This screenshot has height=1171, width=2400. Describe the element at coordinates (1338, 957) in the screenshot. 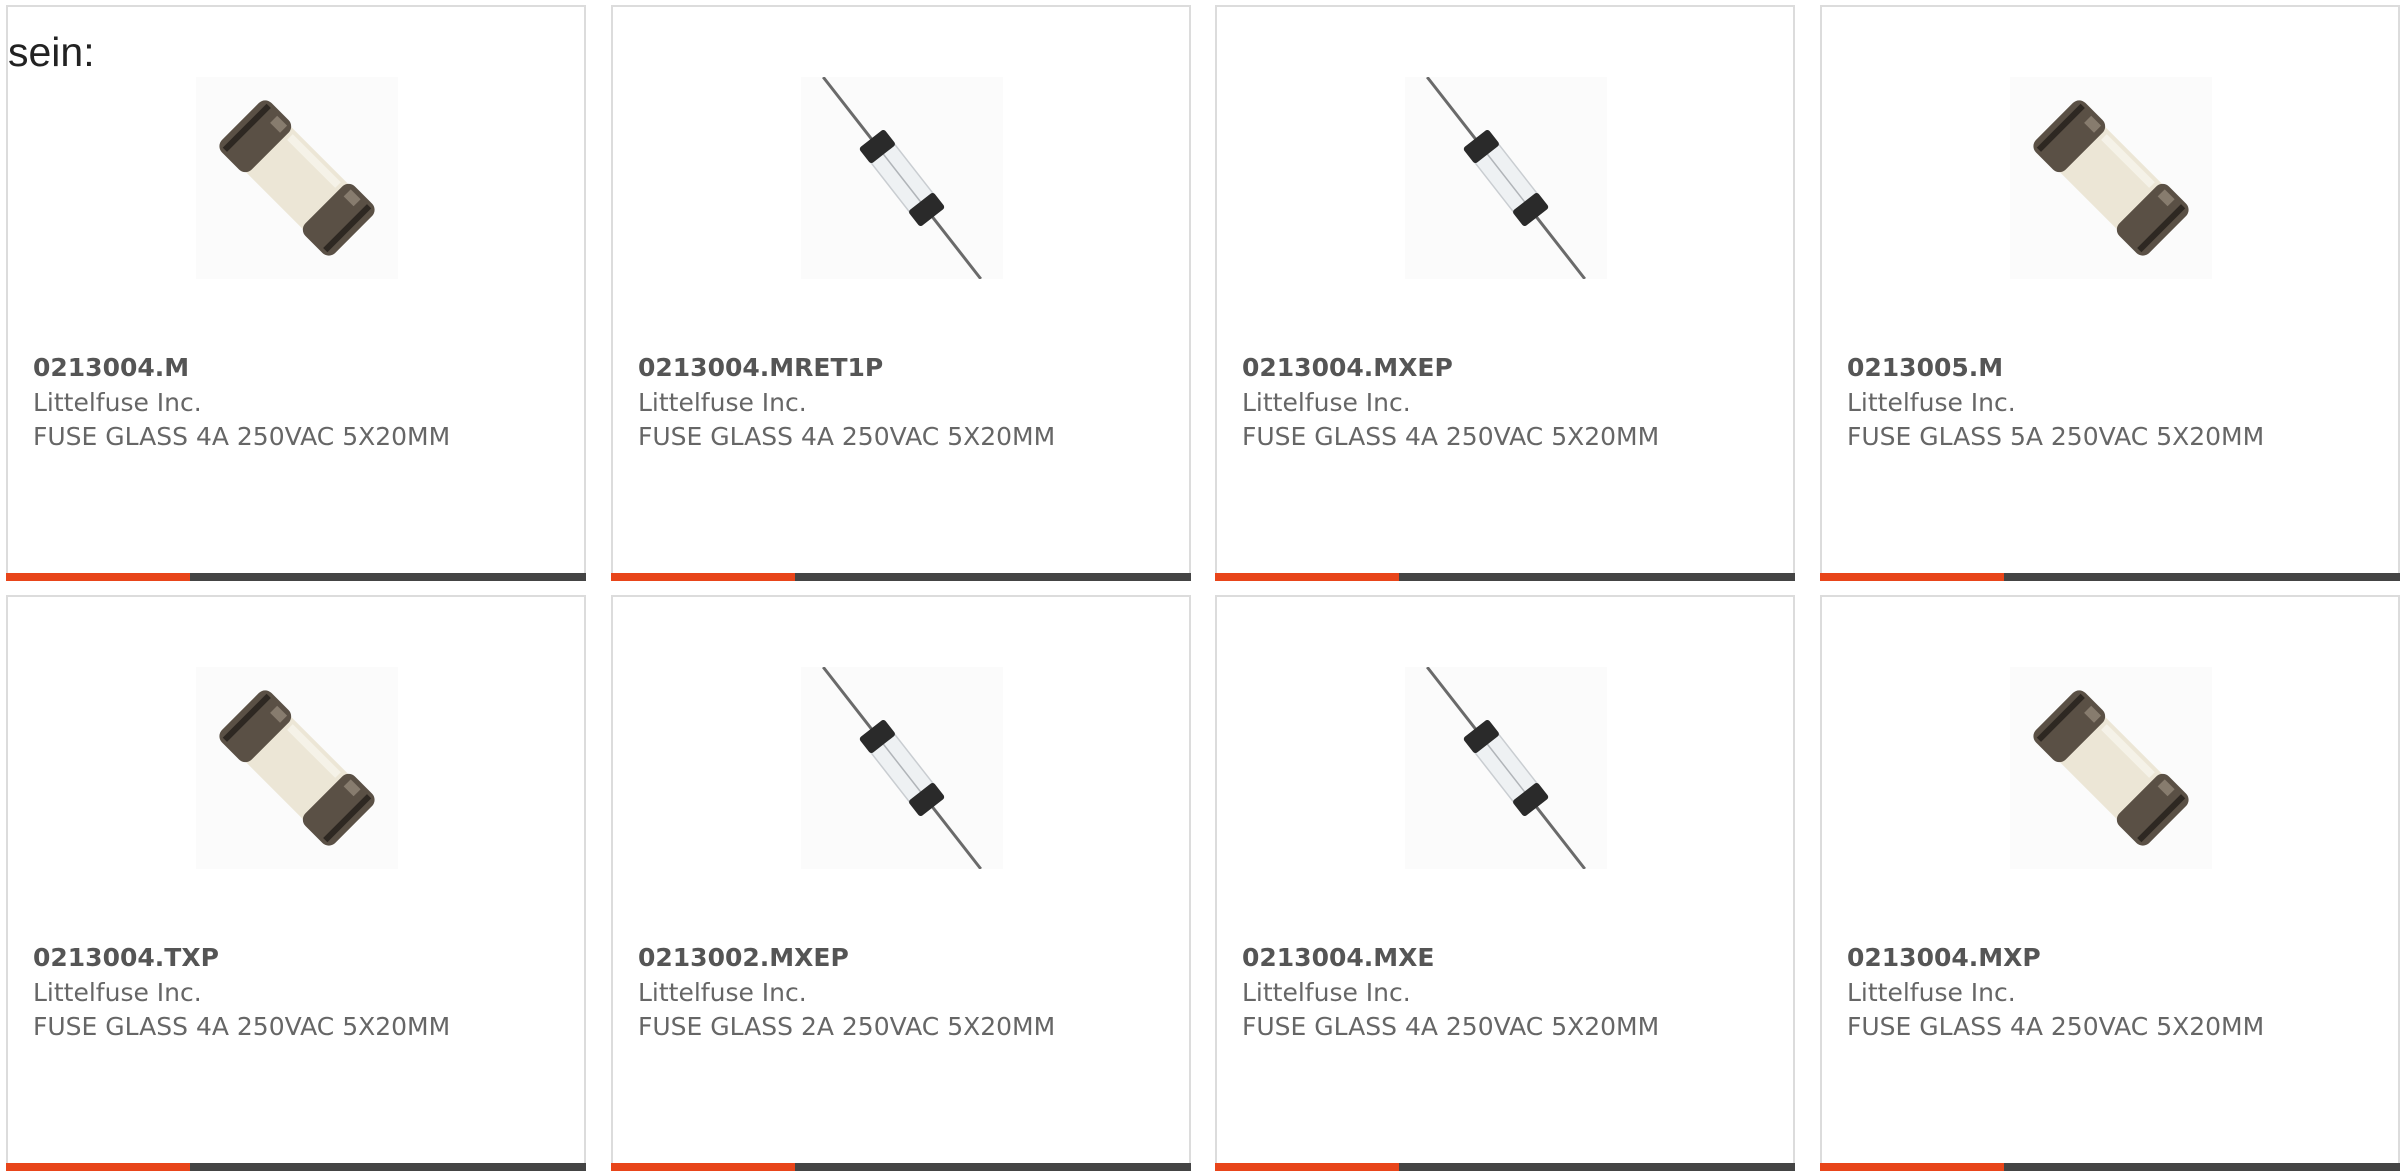

I see `part-number: 0213004.MXE` at that location.